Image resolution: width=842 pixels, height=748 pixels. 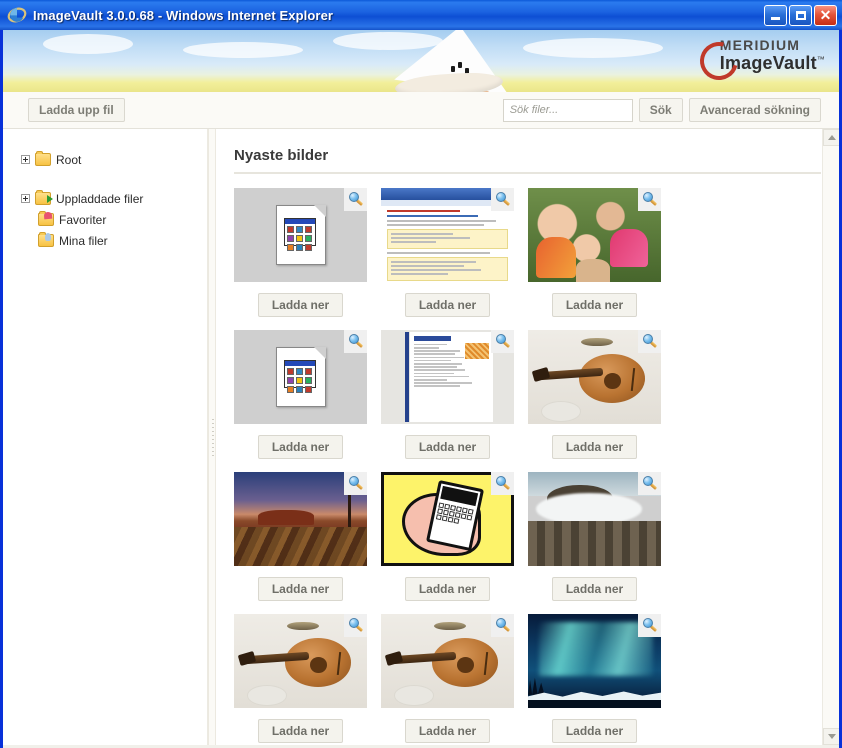 What do you see at coordinates (43, 158) in the screenshot?
I see `folder-icon` at bounding box center [43, 158].